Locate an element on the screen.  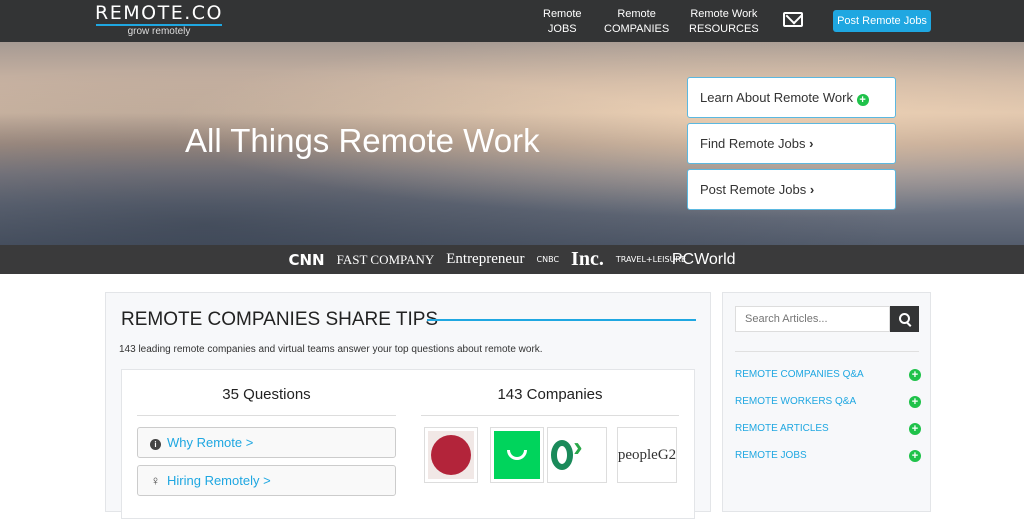
sidebar-link-companies-qa: REMOTE COMPANIES Q&A + is located at coordinates (828, 375).